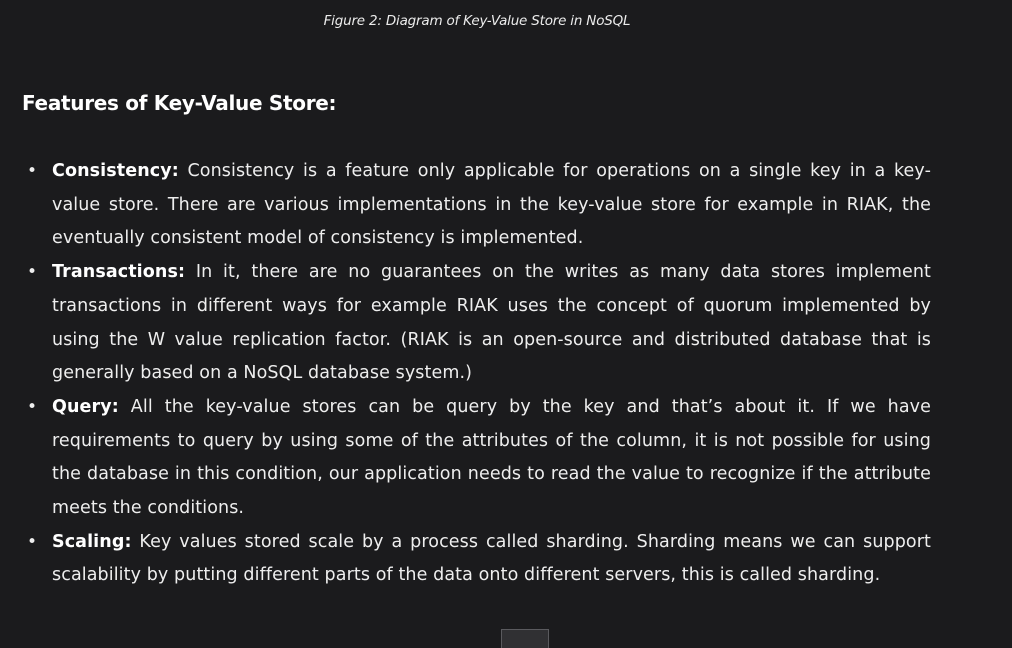 This screenshot has height=648, width=1012. I want to click on feature-term: Scaling:, so click(92, 541).